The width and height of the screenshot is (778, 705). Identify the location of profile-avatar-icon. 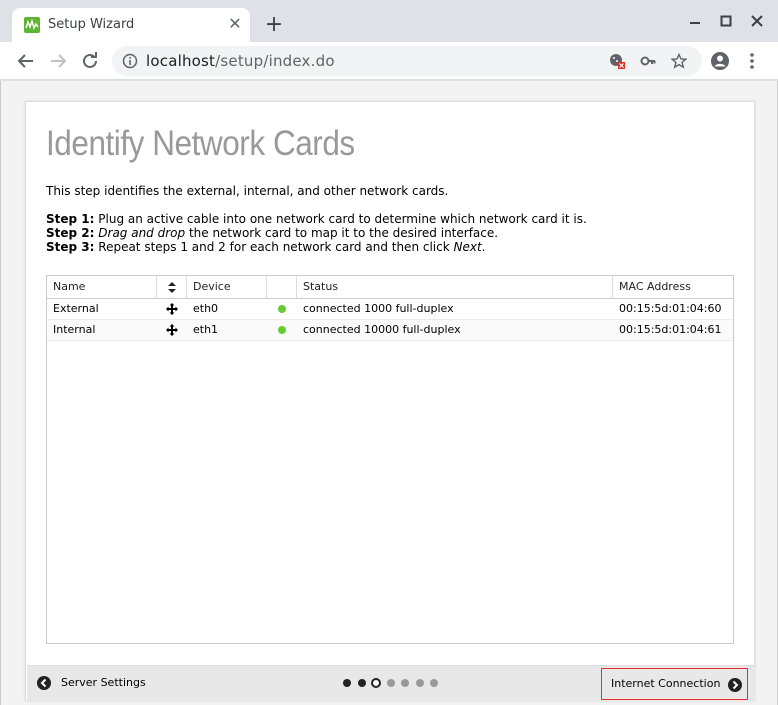
(720, 61).